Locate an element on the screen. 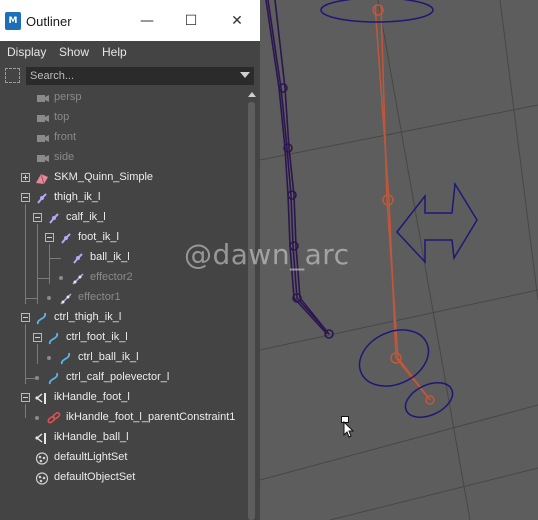  tree-item-side: side is located at coordinates (122, 158).